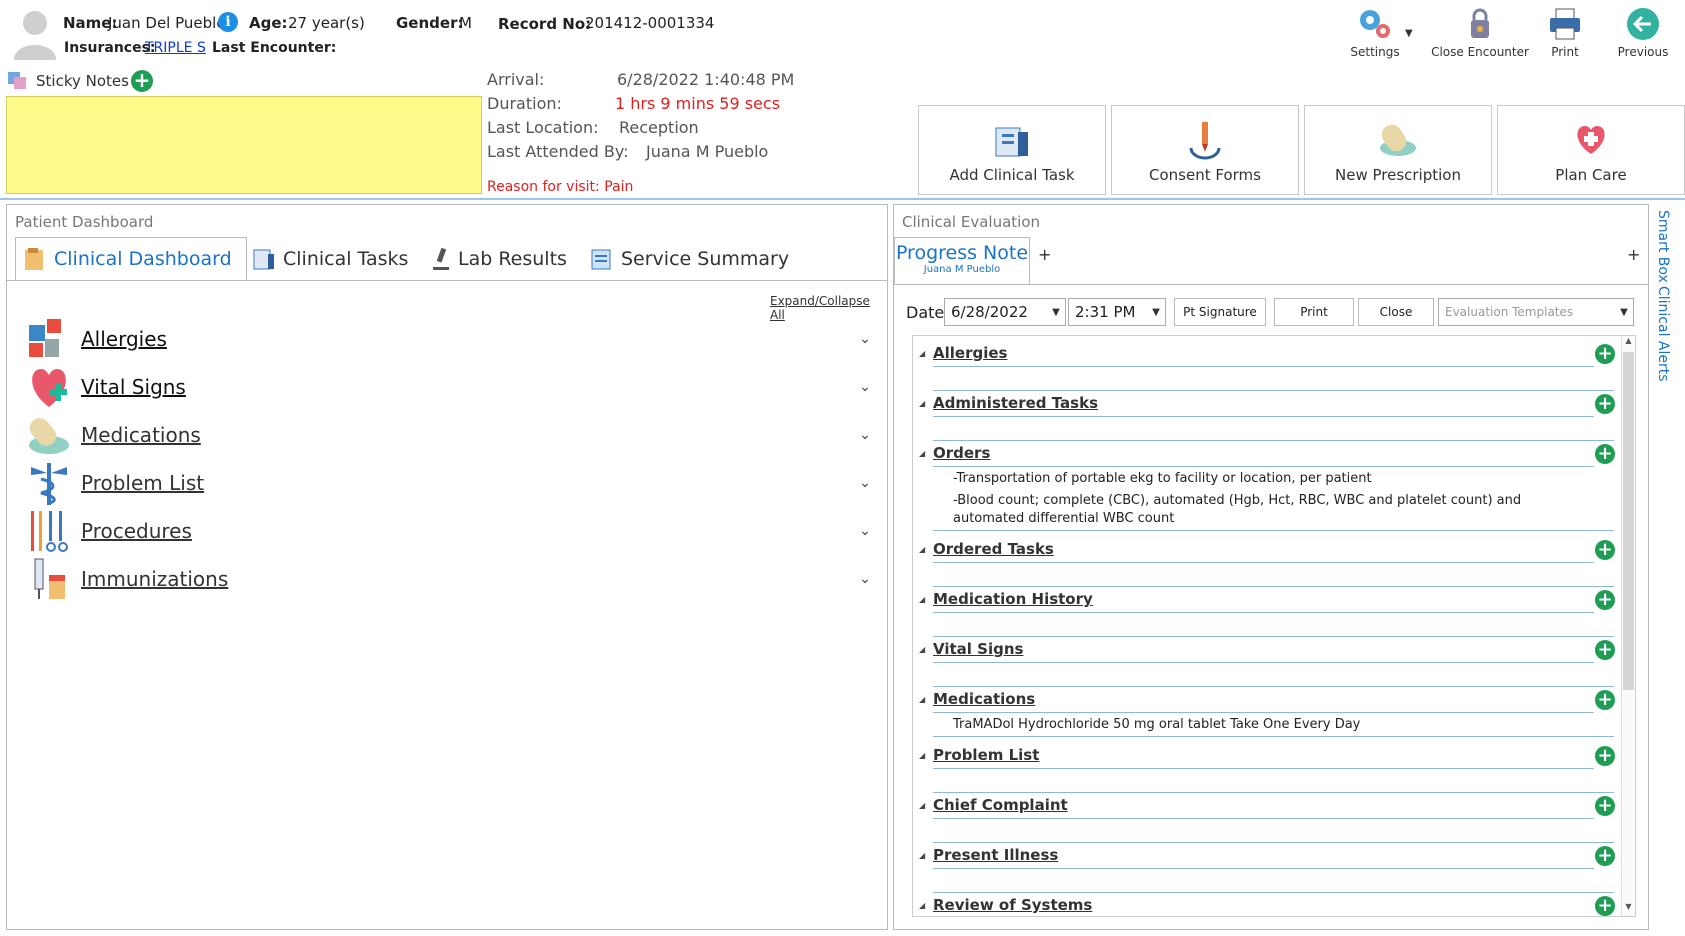 The width and height of the screenshot is (1685, 936). What do you see at coordinates (1663, 246) in the screenshot?
I see `side-tab-smart-box: Smart Box` at bounding box center [1663, 246].